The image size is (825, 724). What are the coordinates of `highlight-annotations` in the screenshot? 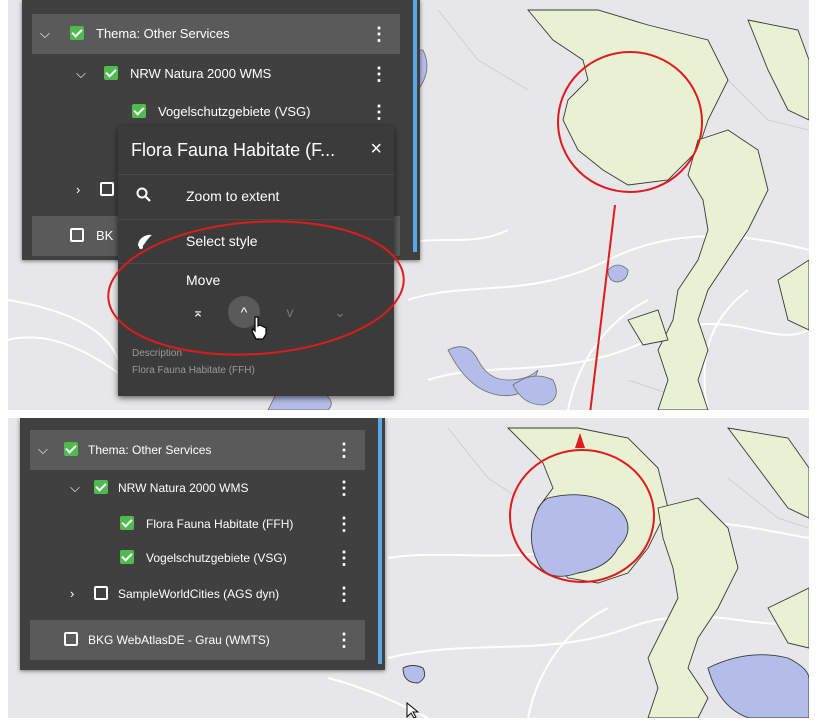 It's located at (582, 508).